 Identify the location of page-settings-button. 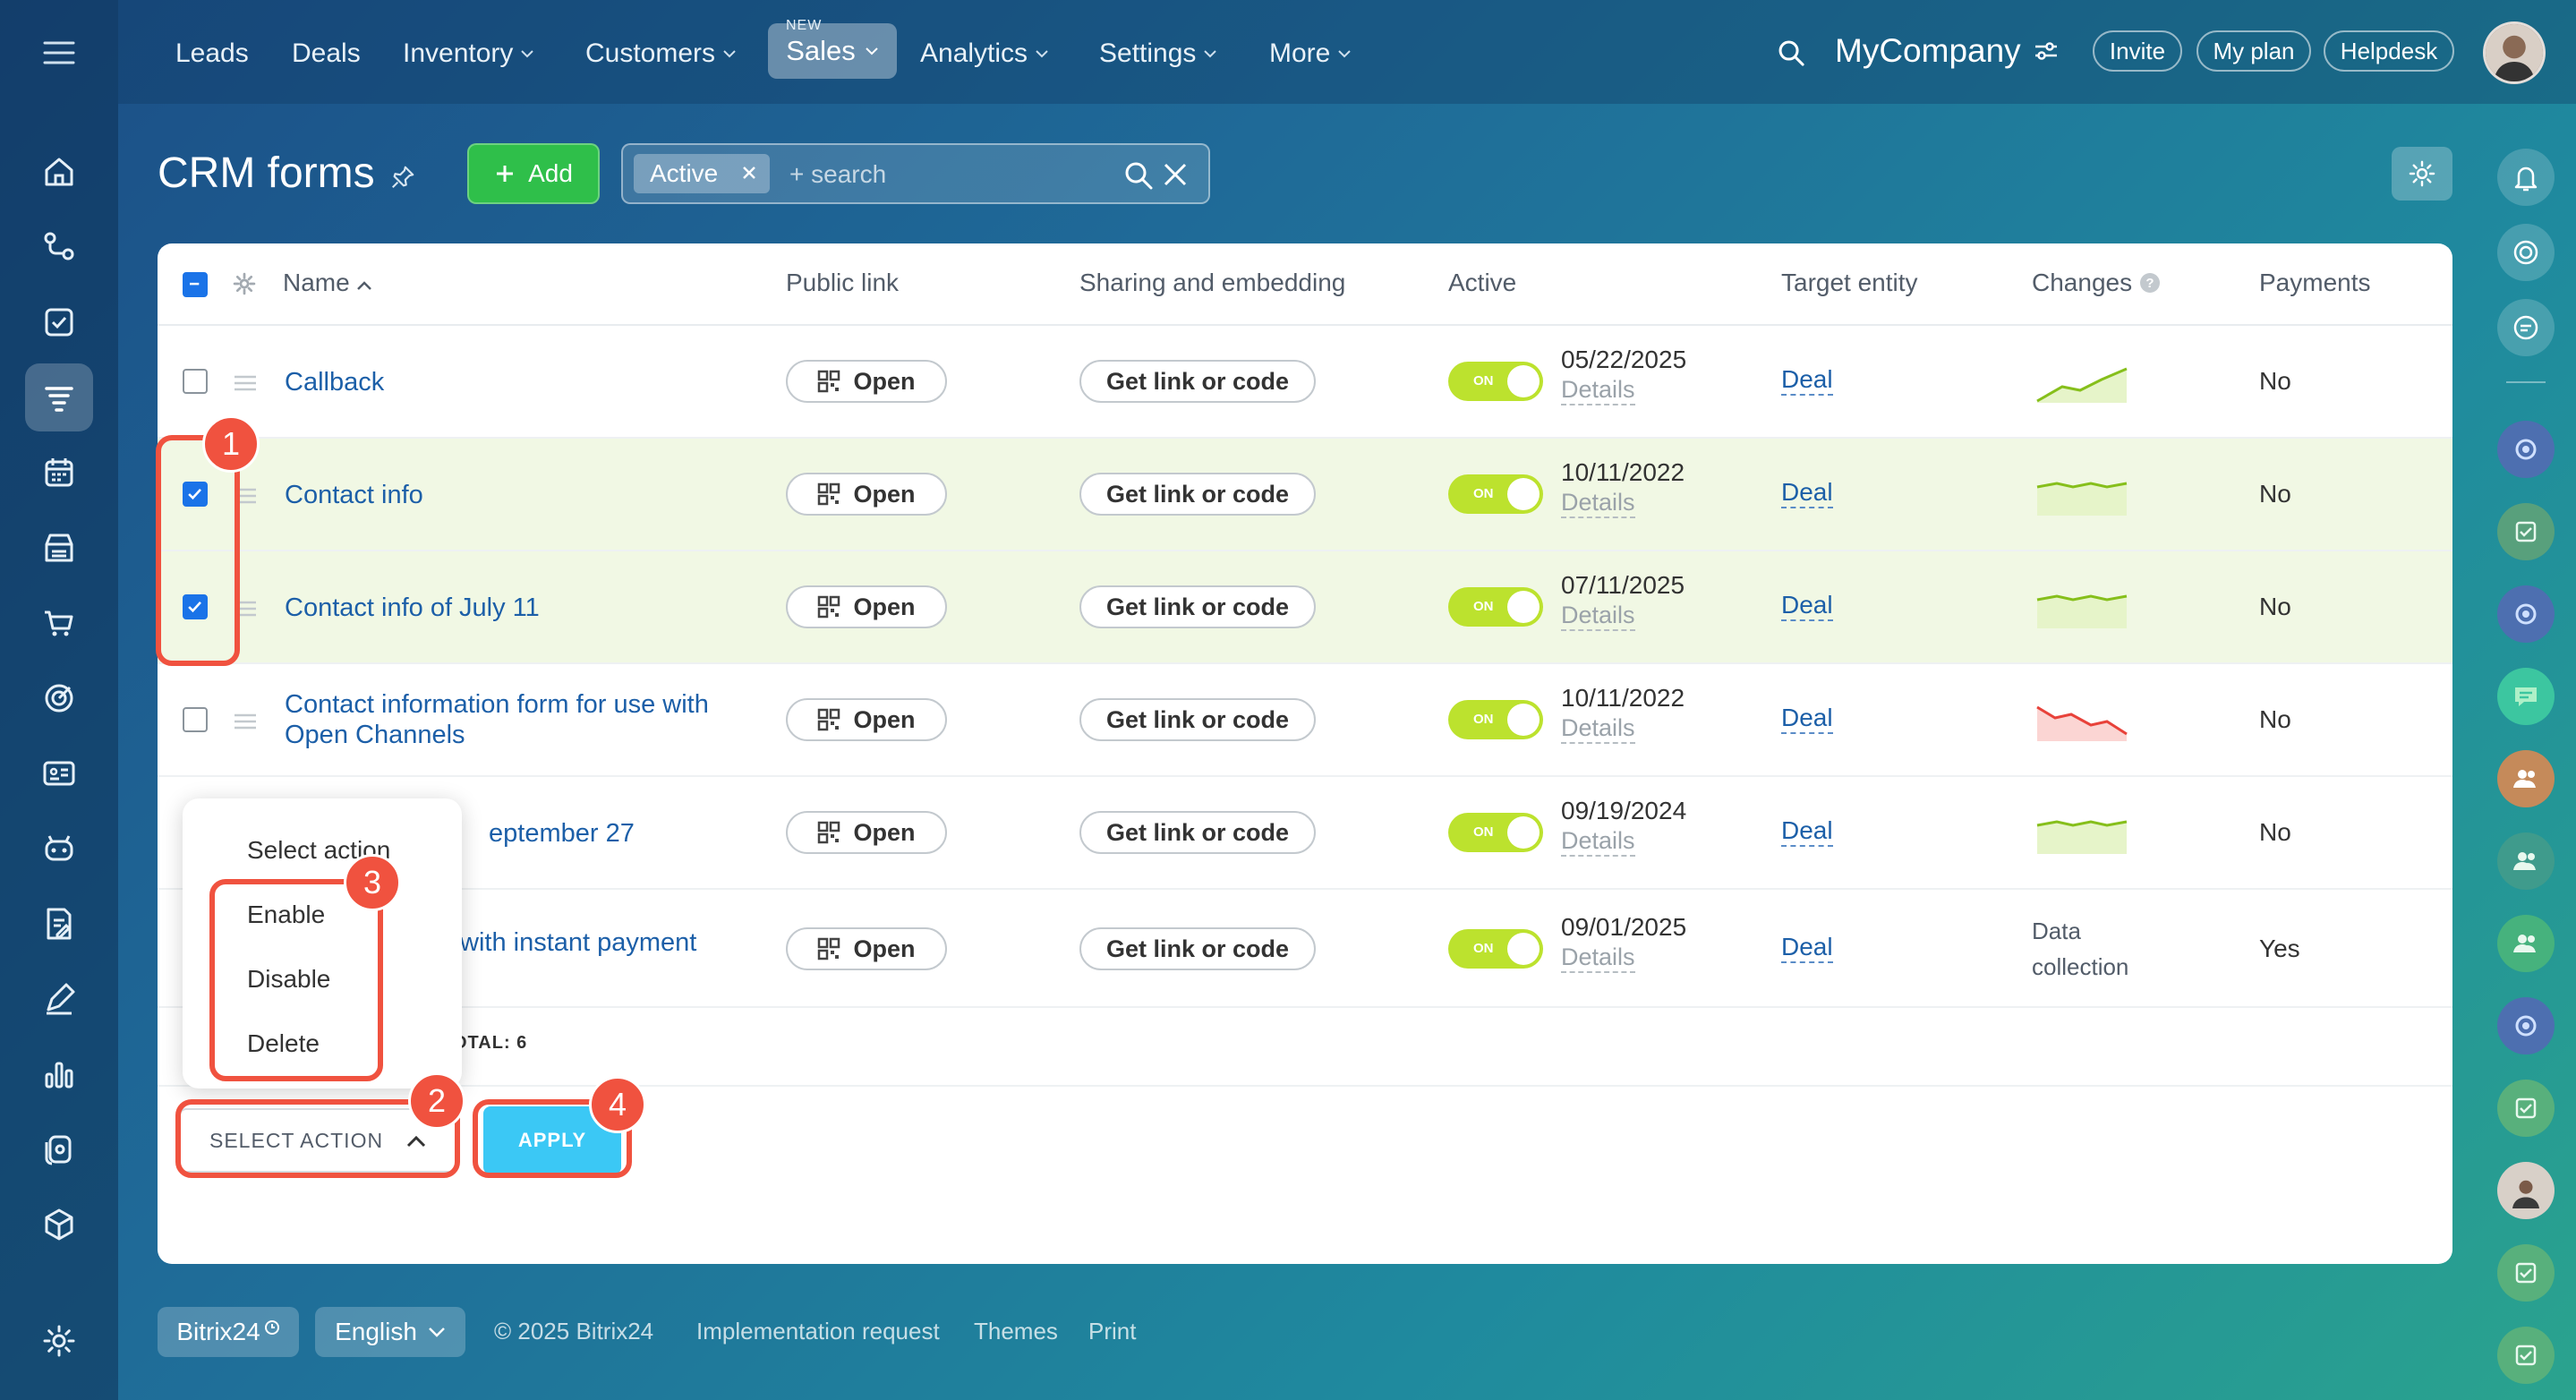
(2422, 174).